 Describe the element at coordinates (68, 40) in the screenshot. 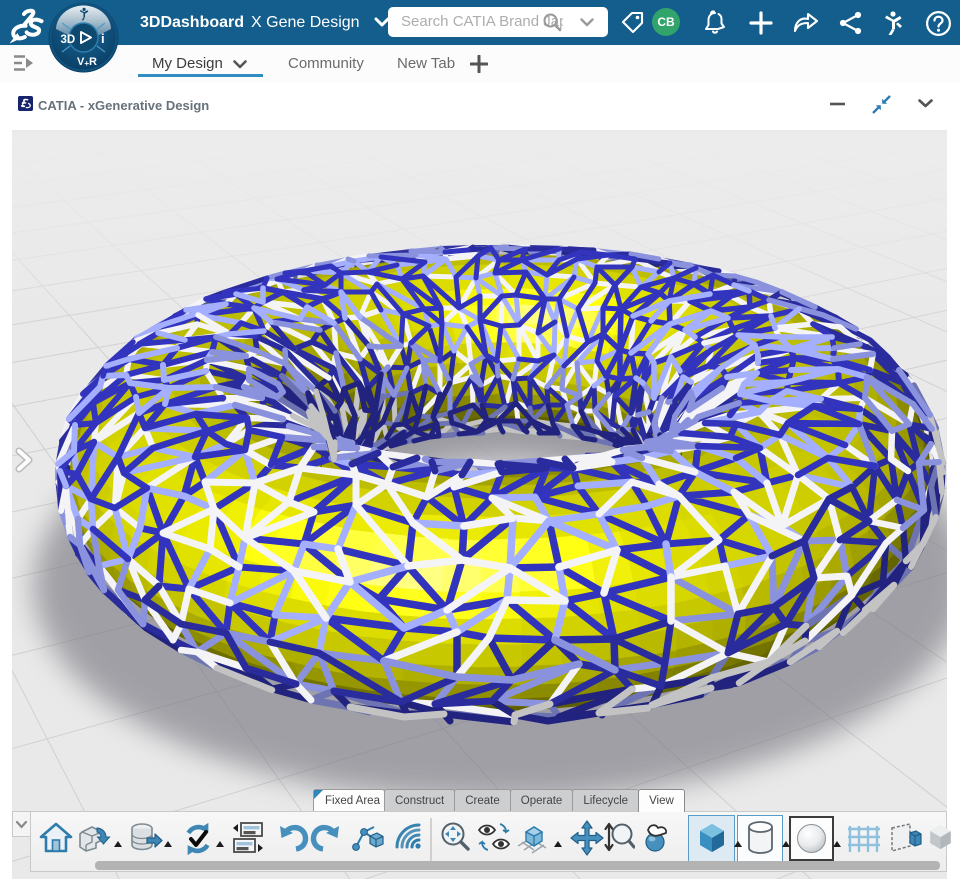

I see `svg-text: 3D` at that location.